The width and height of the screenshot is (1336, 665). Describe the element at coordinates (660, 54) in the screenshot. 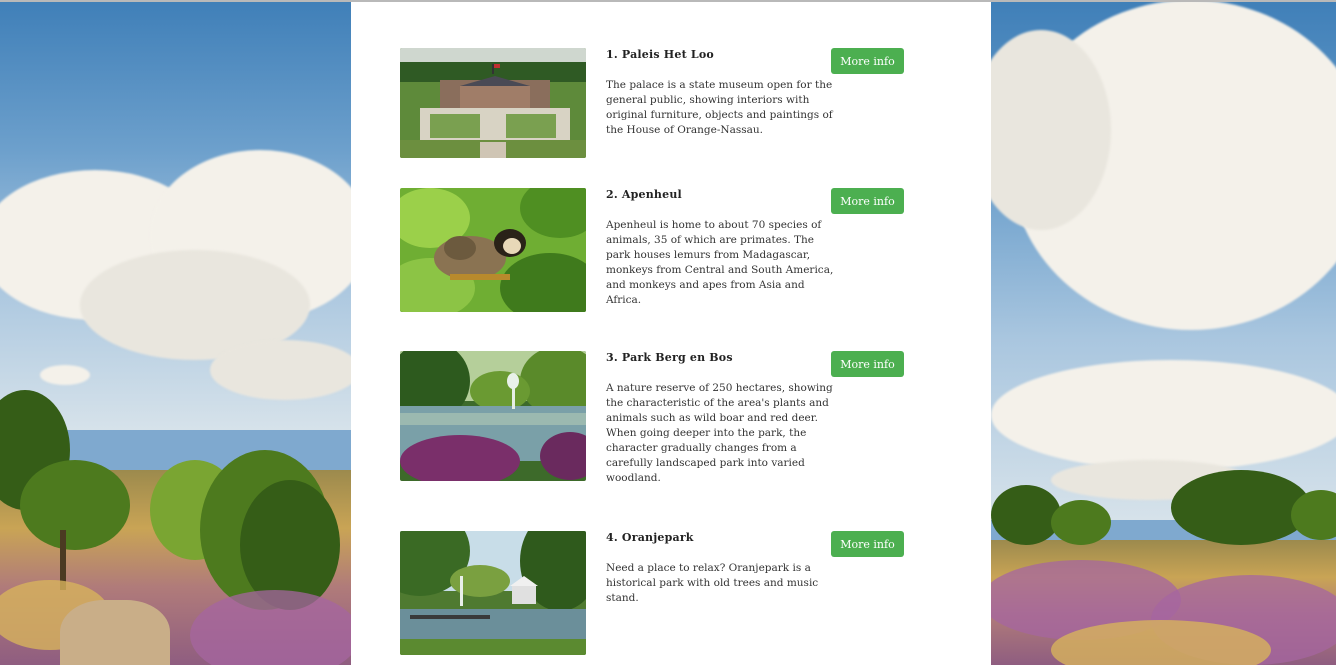

I see `attraction-title: 1. Paleis Het Loo` at that location.